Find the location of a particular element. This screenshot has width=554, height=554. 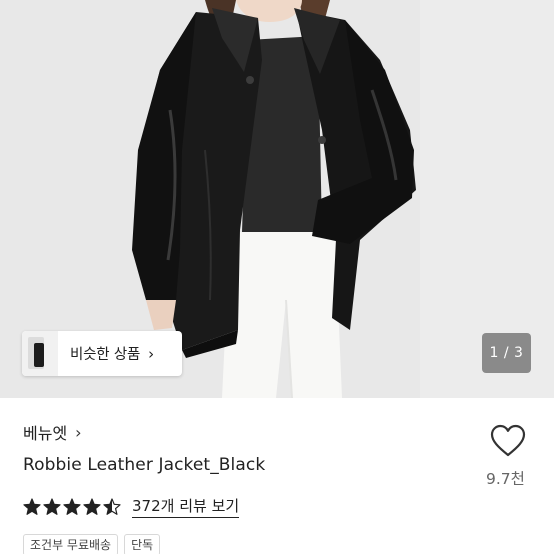

similar-products-button: 비슷한 상품 › is located at coordinates (102, 353).